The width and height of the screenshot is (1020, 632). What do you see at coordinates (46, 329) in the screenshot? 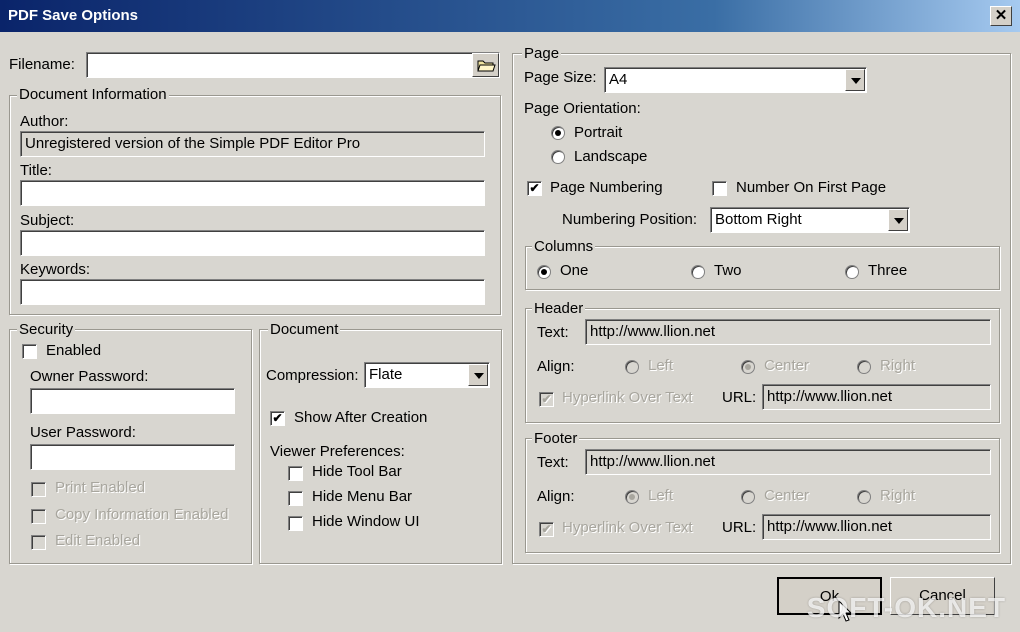
I see `security-legend: Security` at bounding box center [46, 329].